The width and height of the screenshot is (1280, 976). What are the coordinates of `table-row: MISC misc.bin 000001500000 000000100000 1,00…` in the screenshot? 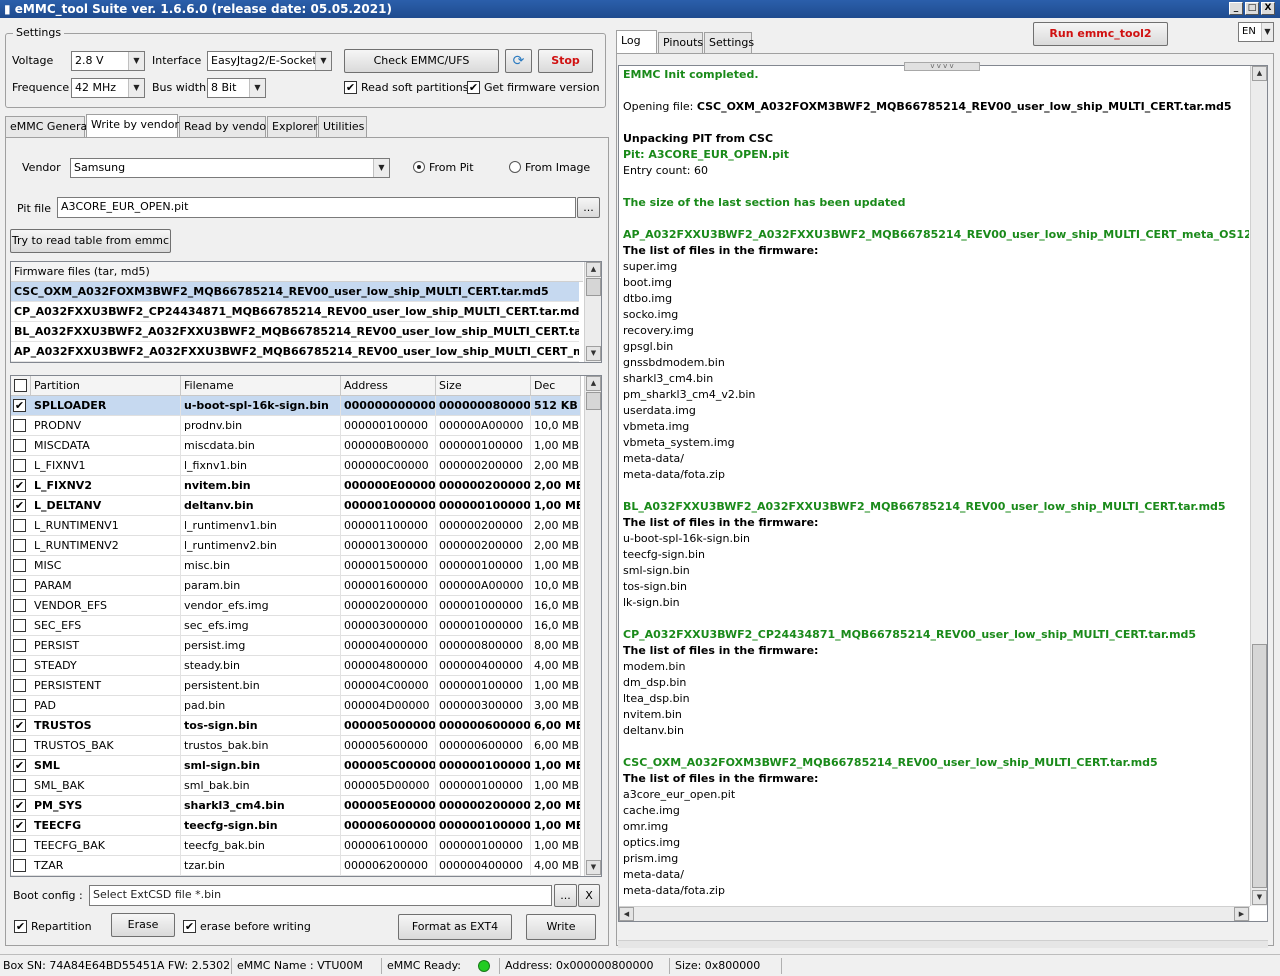 It's located at (296, 566).